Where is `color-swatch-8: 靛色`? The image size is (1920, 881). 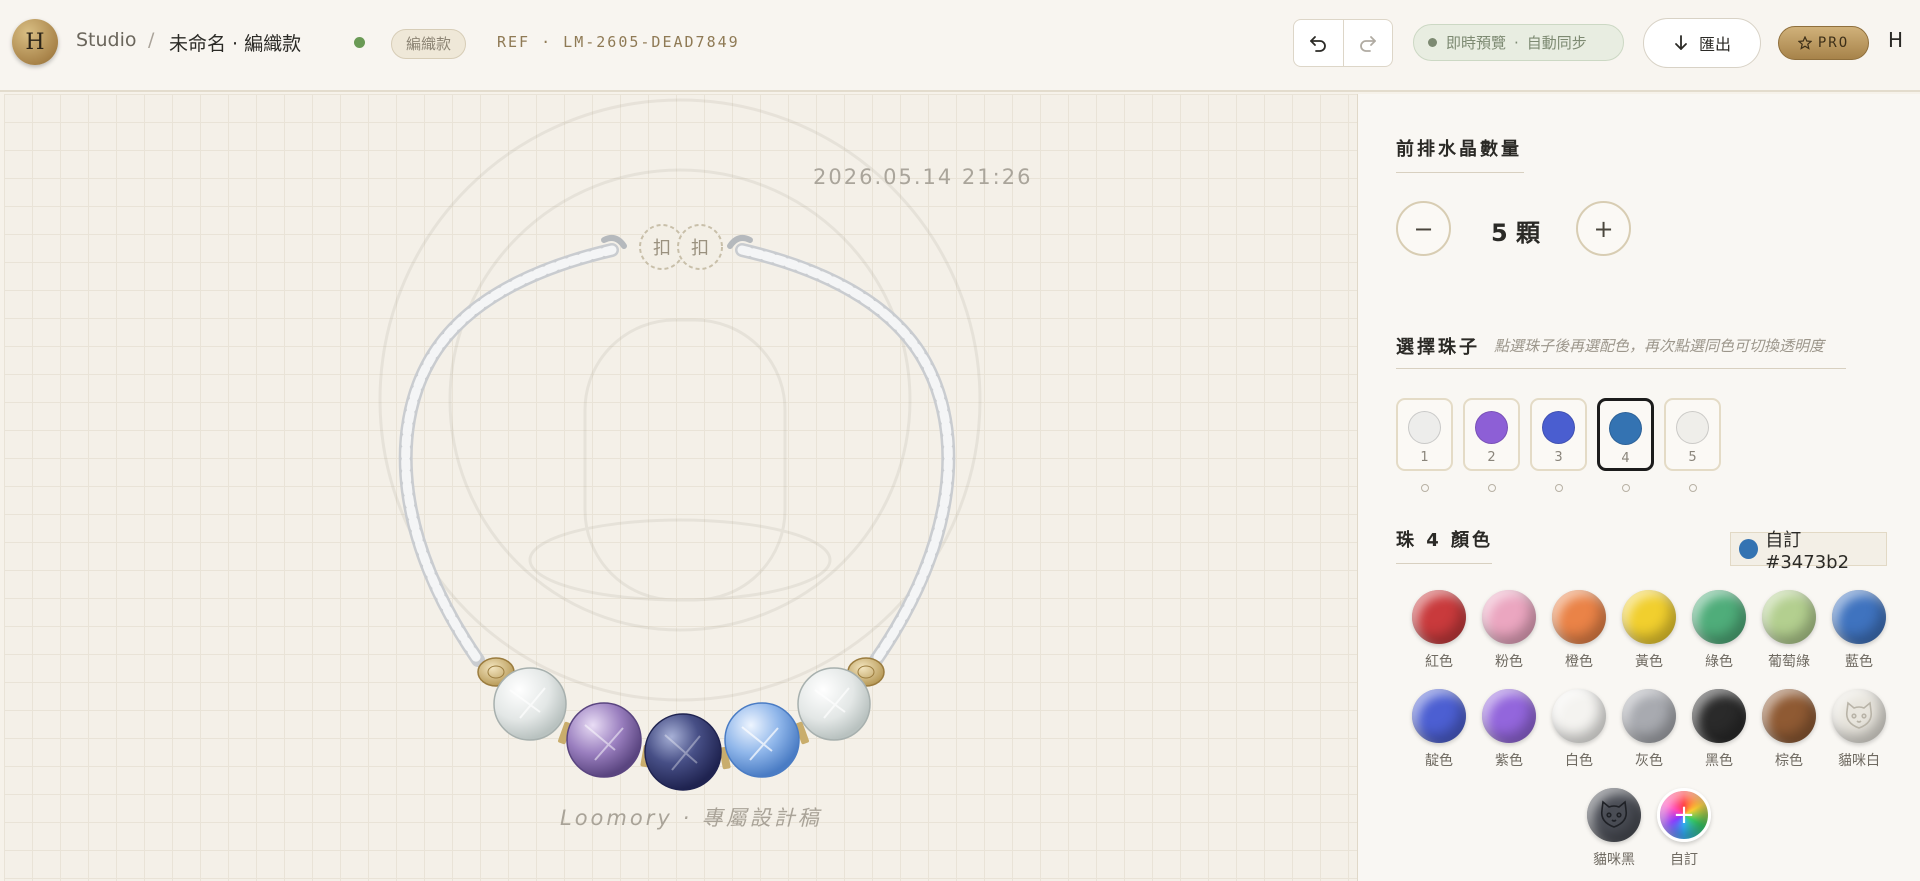 color-swatch-8: 靛色 is located at coordinates (1439, 729).